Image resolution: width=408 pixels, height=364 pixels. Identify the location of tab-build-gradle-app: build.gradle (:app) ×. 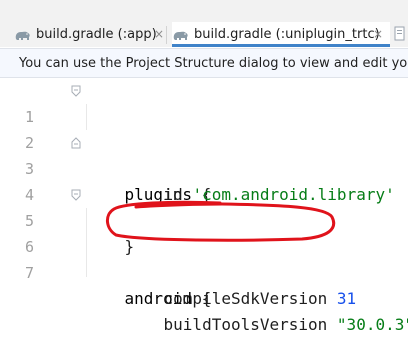
(89, 34).